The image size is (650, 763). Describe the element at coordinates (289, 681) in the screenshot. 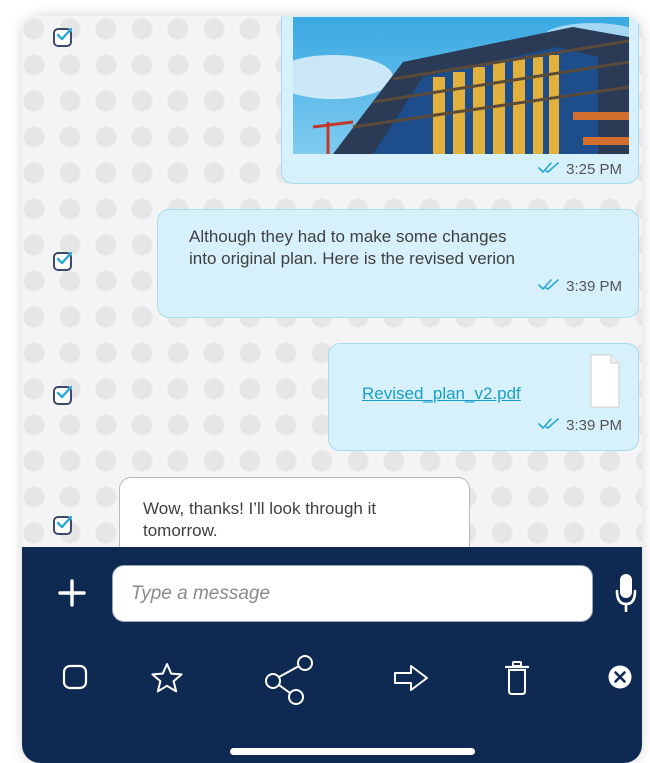

I see `share-icon` at that location.